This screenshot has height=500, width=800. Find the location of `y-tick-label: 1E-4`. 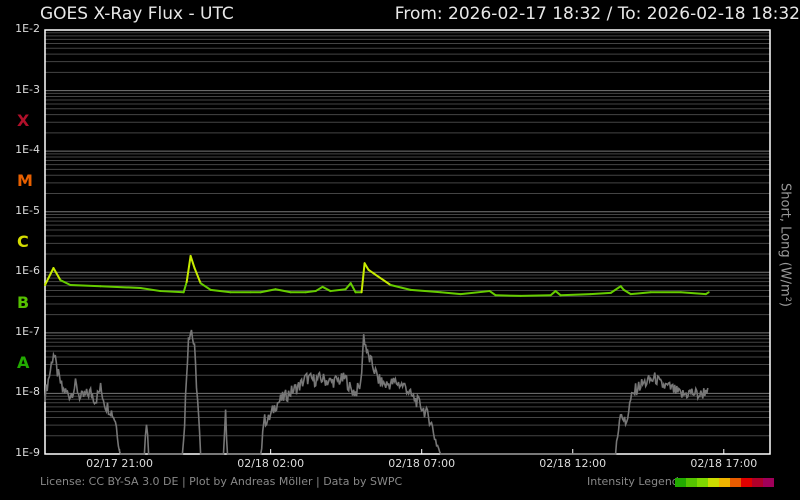

y-tick-label: 1E-4 is located at coordinates (27, 150).